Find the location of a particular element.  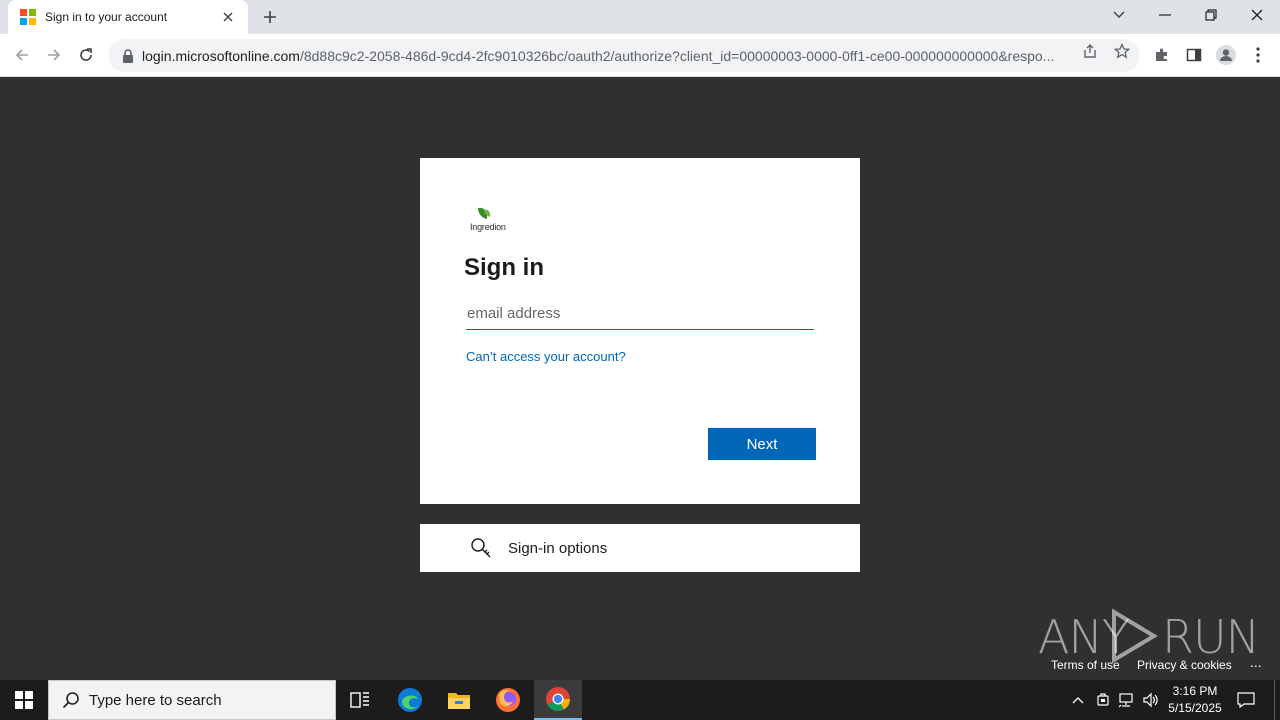

email-field is located at coordinates (640, 314).